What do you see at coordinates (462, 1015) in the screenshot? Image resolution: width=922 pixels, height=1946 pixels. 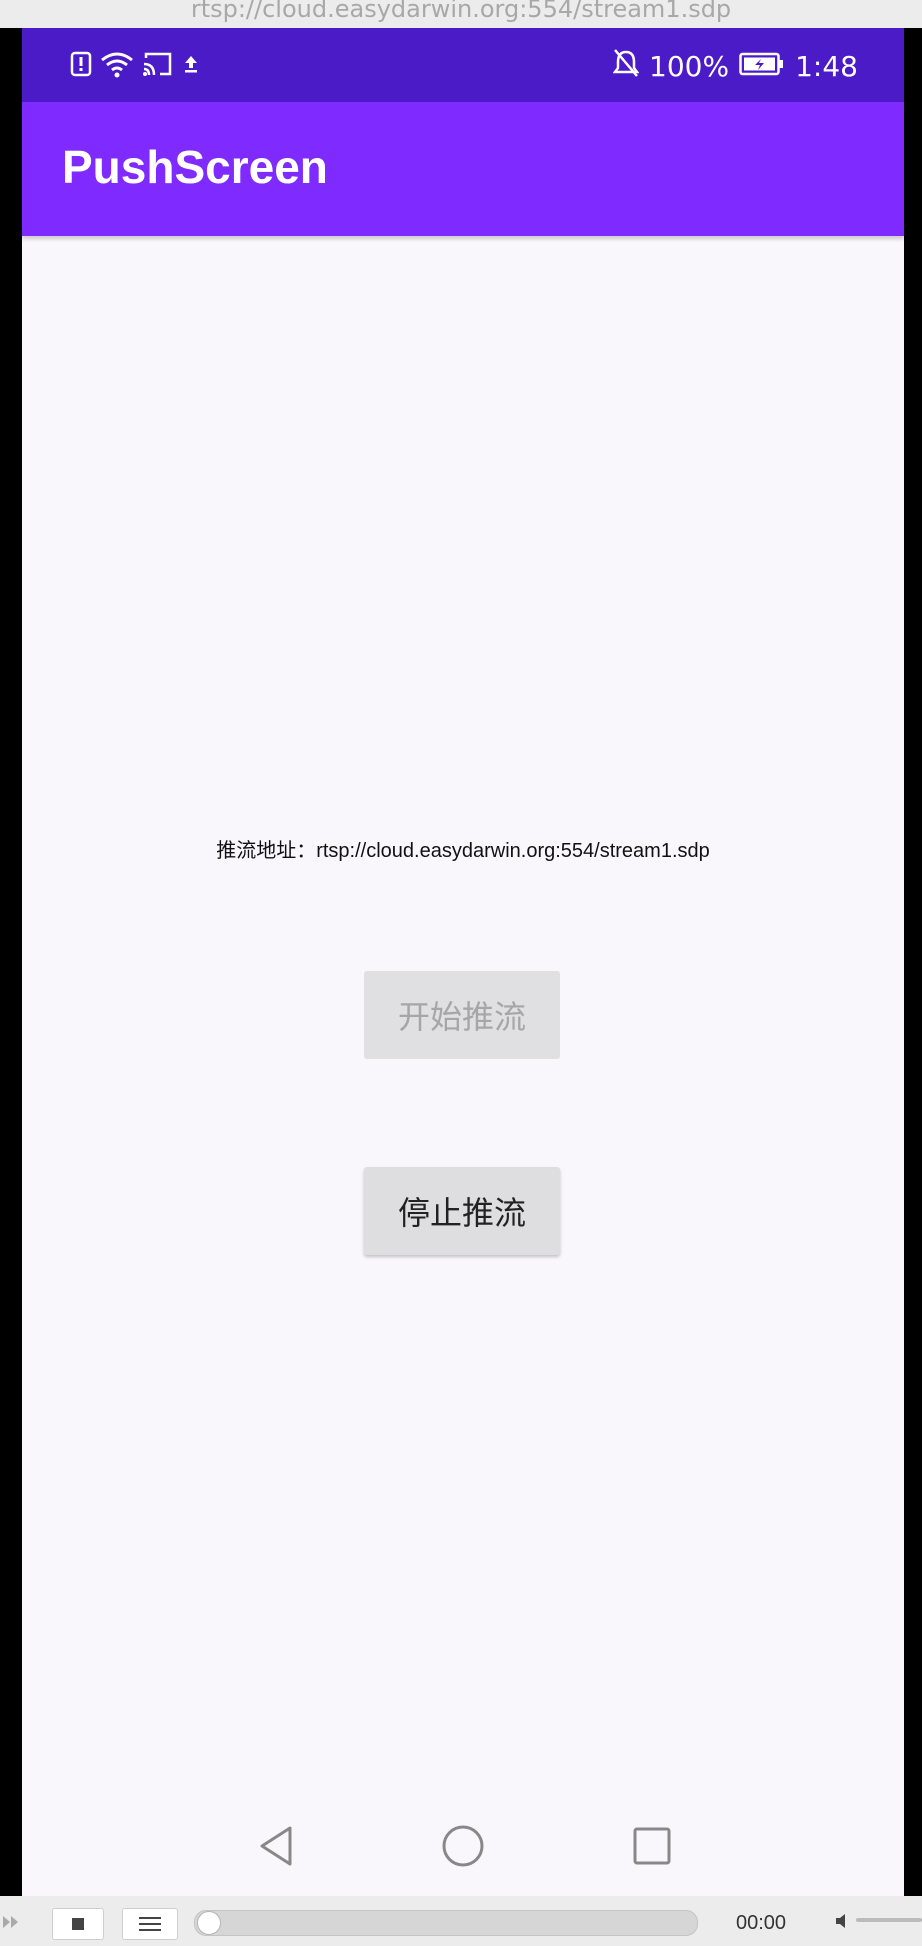 I see `start-stream-button: 开始推流` at bounding box center [462, 1015].